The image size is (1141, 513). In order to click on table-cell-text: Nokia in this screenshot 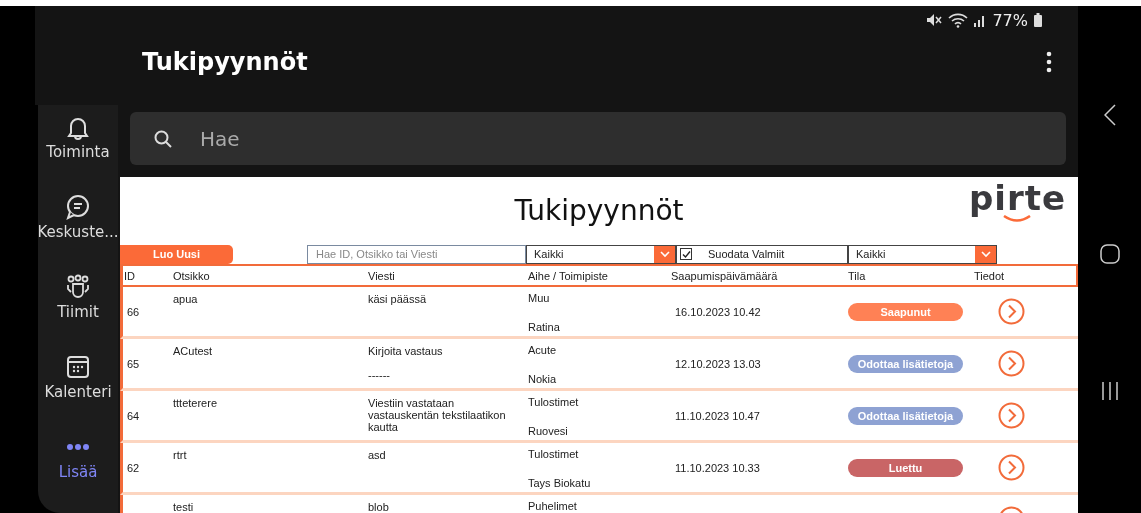, I will do `click(543, 379)`.